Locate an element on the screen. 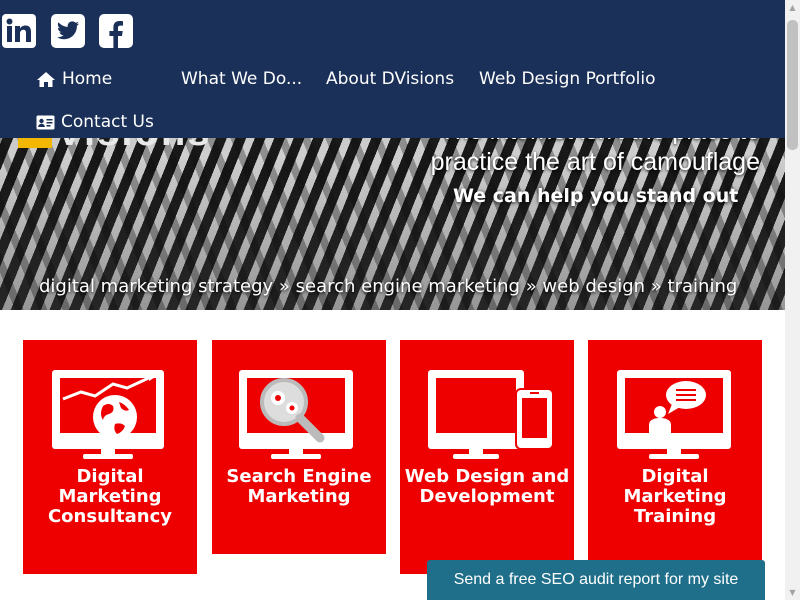  service-card-consultancy: Digital Marketing Consultancy is located at coordinates (110, 457).